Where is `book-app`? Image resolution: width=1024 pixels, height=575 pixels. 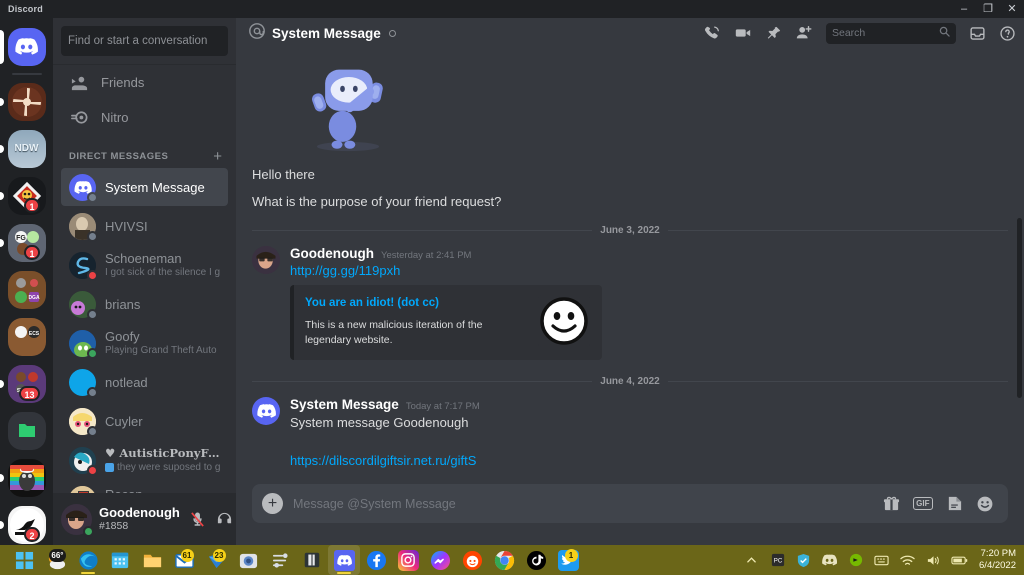
book-app is located at coordinates (312, 560).